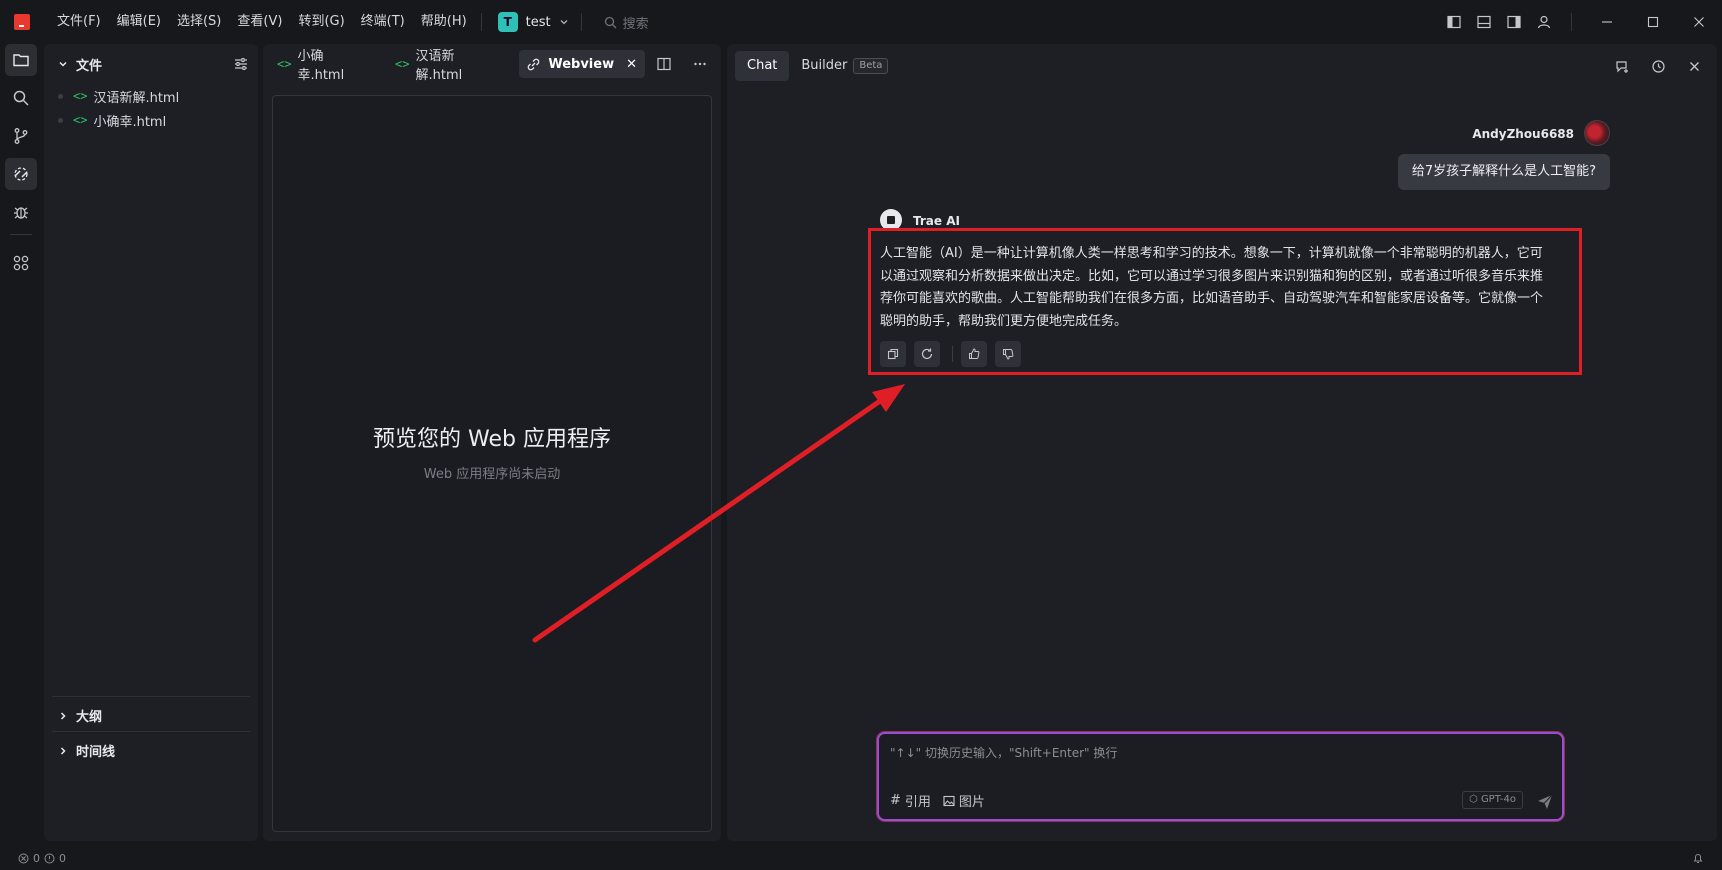  I want to click on project-avatar: T, so click(507, 22).